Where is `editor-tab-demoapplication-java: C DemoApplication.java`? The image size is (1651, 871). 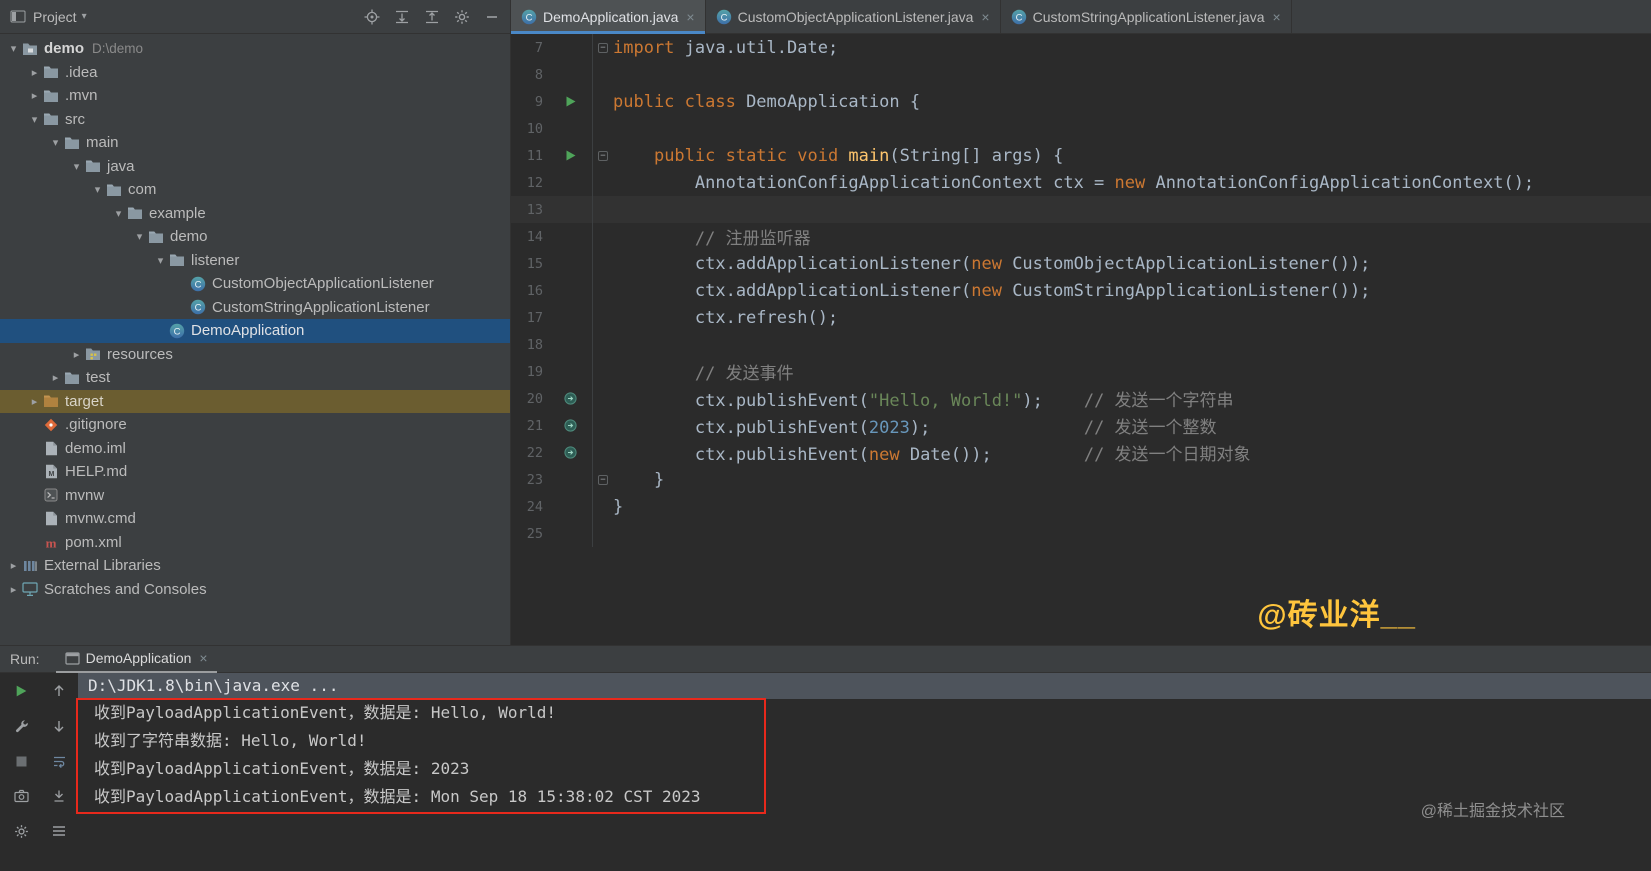
editor-tab-demoapplication-java: C DemoApplication.java is located at coordinates (608, 17).